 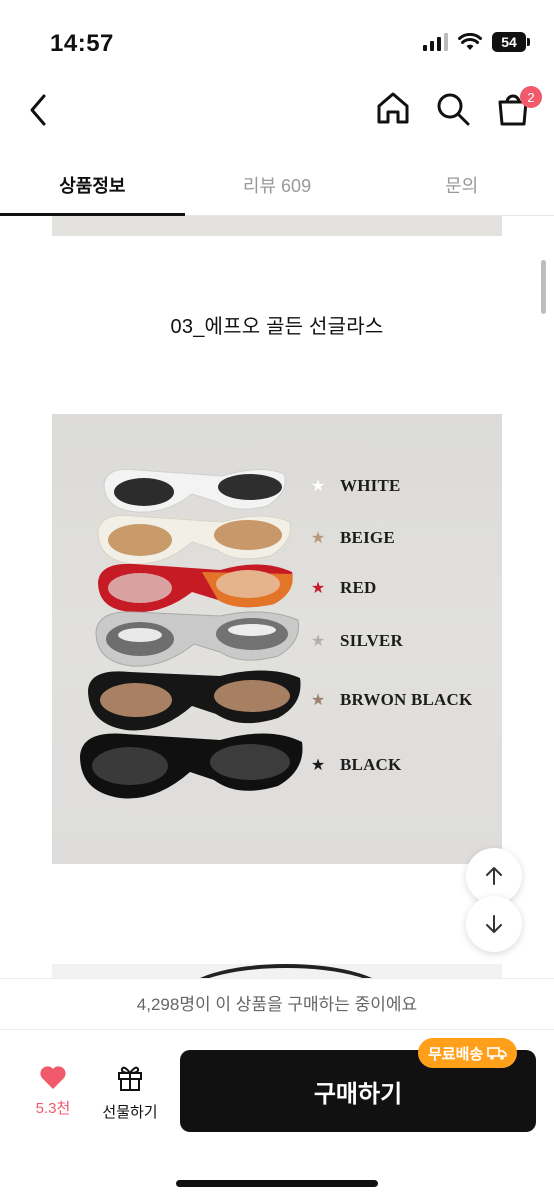 What do you see at coordinates (518, 107) in the screenshot?
I see `cart-button: 2` at bounding box center [518, 107].